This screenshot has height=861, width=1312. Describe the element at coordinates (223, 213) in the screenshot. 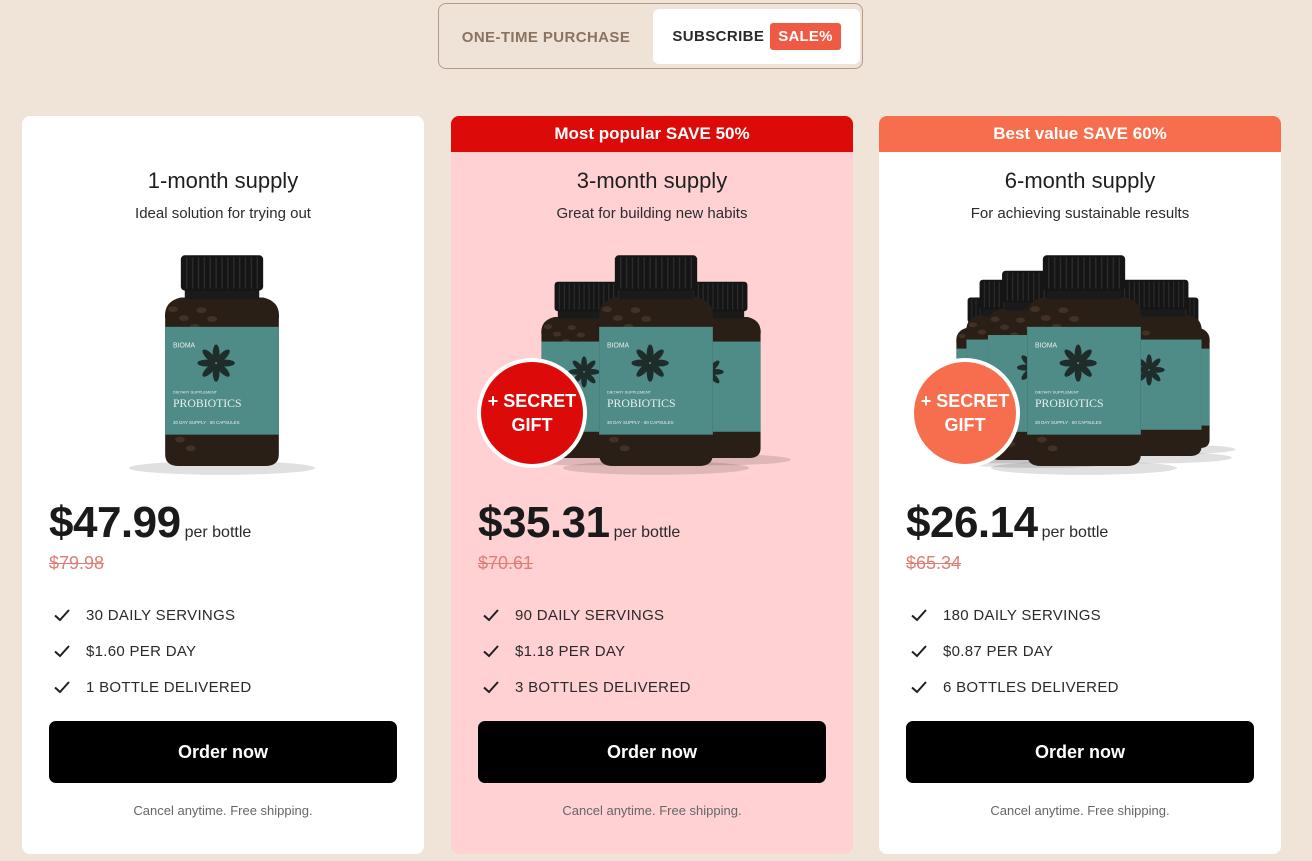

I see `plan-subtitle: Ideal solution for trying out` at that location.